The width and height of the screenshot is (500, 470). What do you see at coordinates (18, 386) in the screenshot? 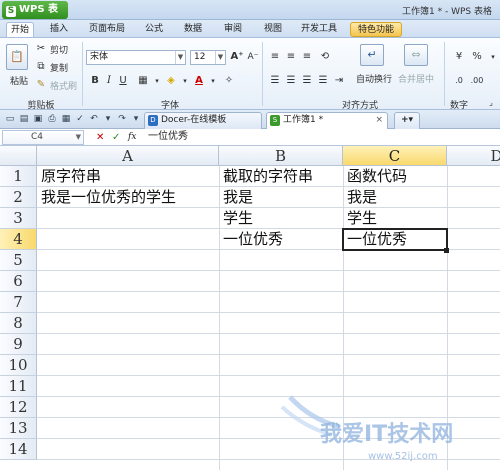
I see `row-header-11: 11` at bounding box center [18, 386].